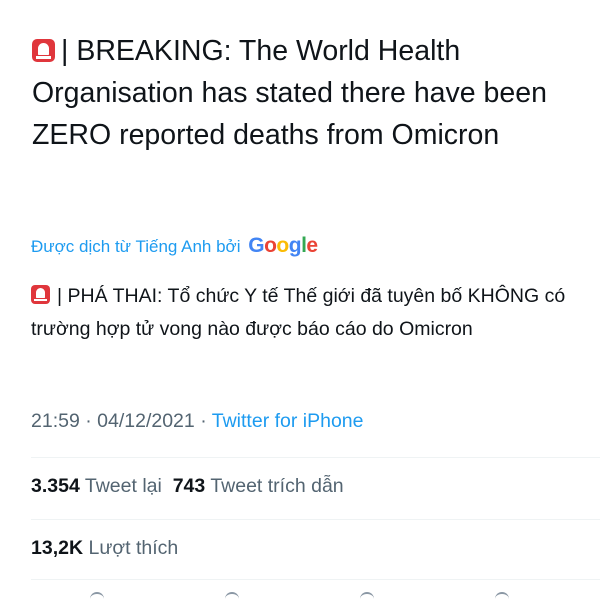  I want to click on likes-count: 13,2K, so click(57, 548).